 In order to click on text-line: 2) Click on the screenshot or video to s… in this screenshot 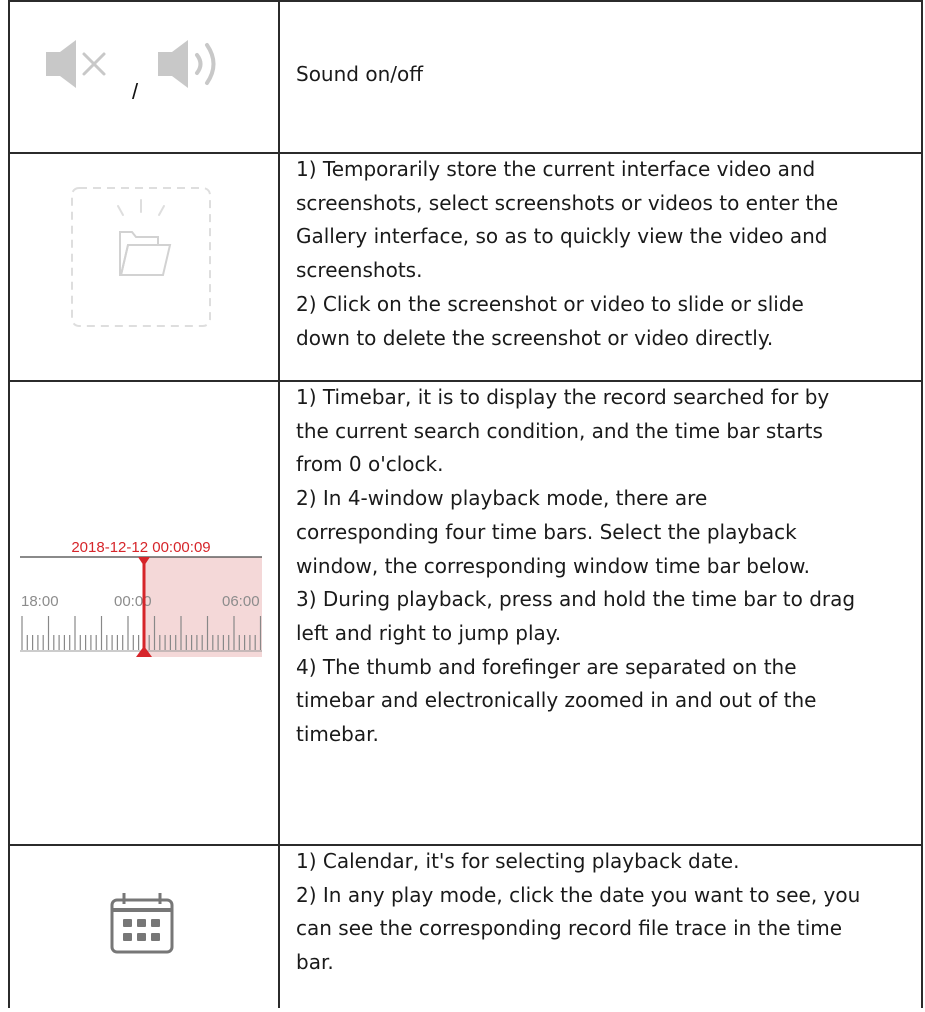, I will do `click(550, 303)`.